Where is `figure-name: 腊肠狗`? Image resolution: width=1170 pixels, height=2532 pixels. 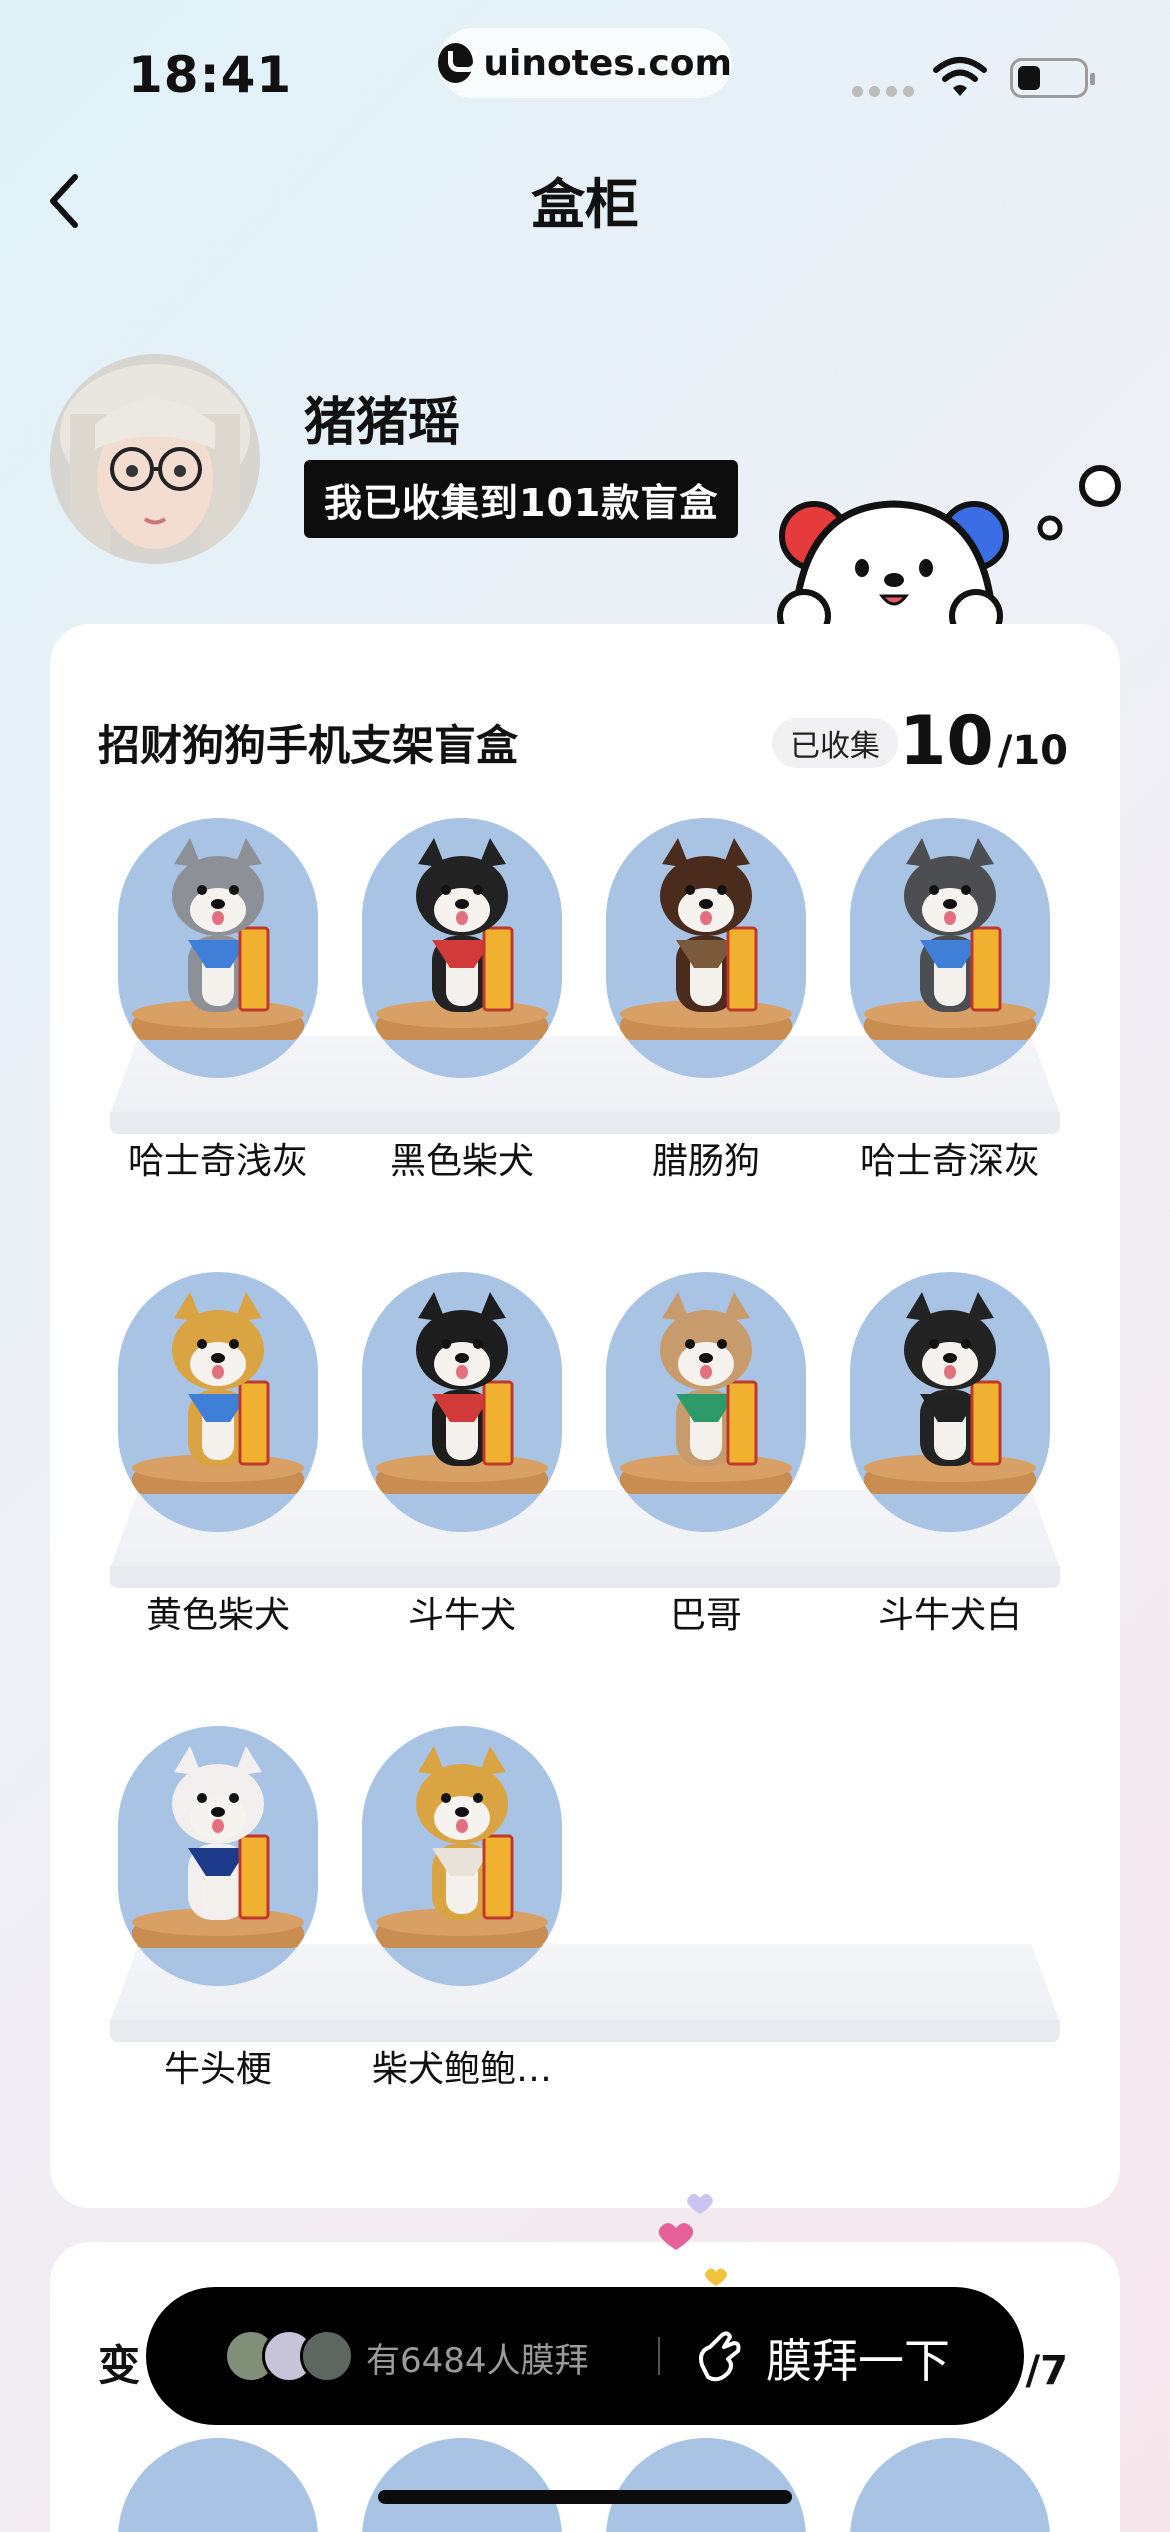
figure-name: 腊肠狗 is located at coordinates (705, 1161).